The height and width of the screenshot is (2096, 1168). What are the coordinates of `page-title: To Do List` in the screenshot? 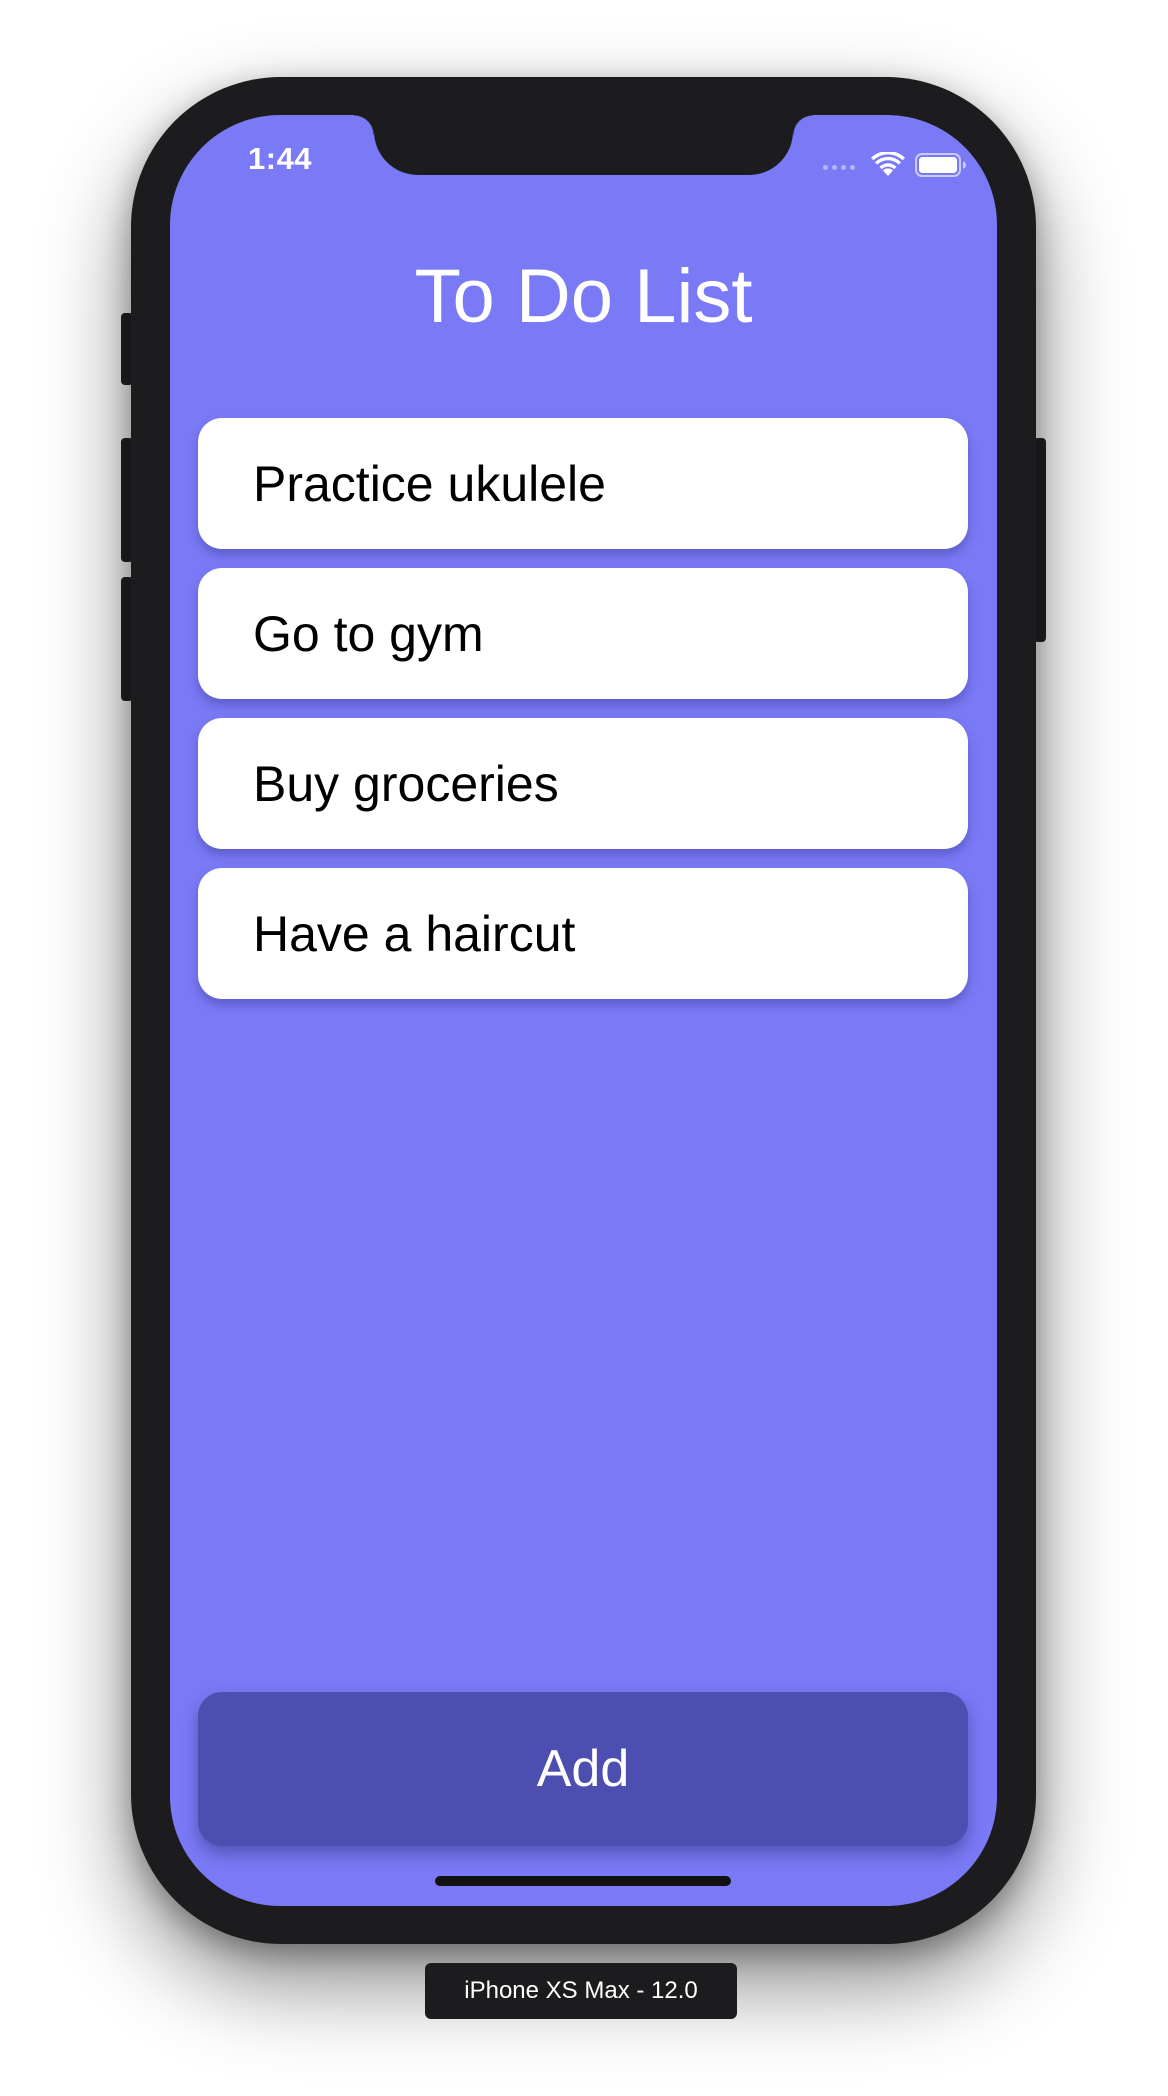 It's located at (583, 296).